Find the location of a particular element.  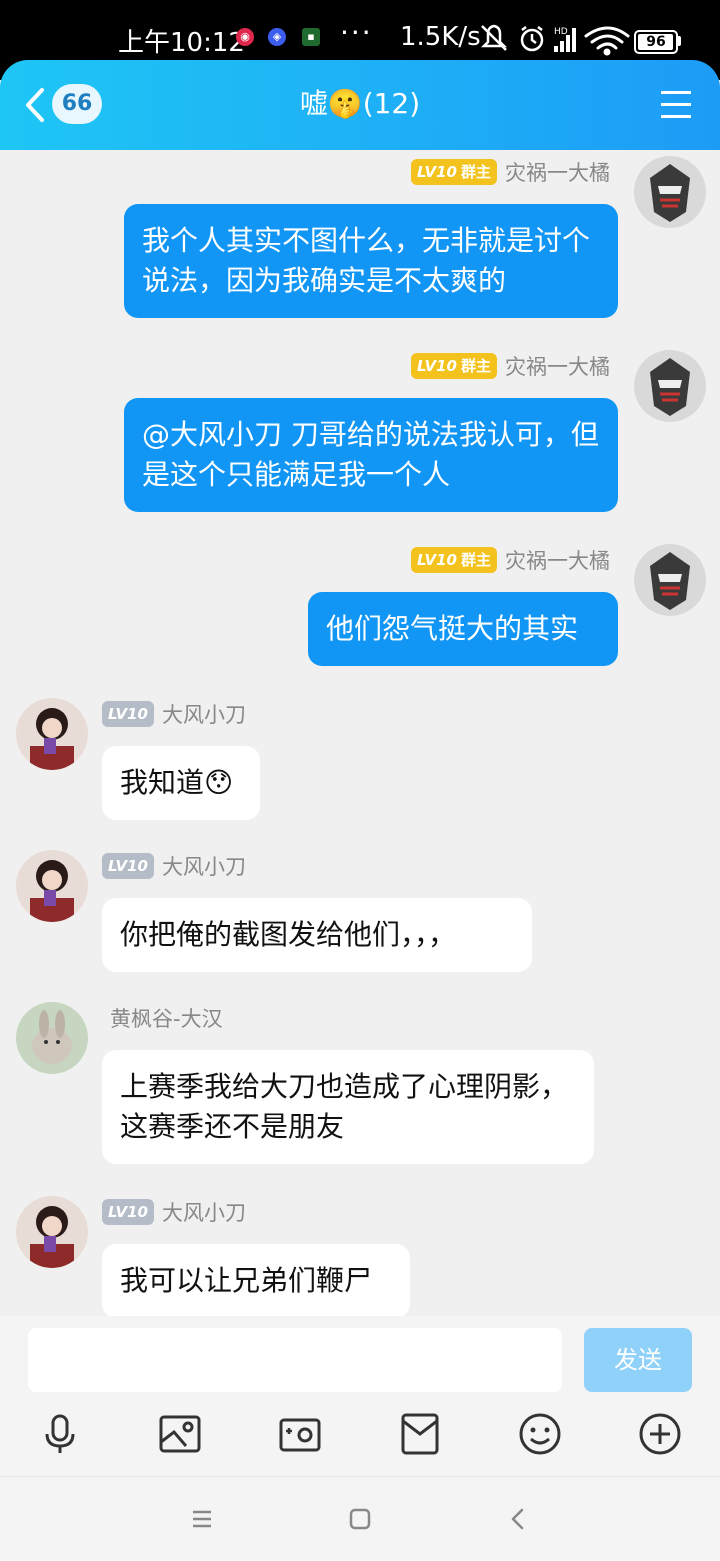

microphone-icon is located at coordinates (60, 1434).